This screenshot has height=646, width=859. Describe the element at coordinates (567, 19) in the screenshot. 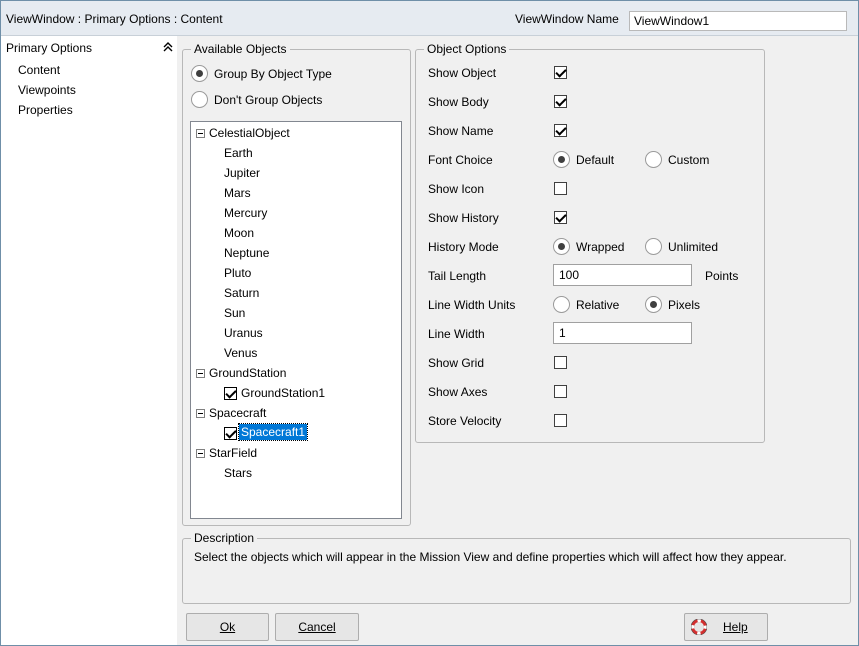

I see `viewwindow-name-label: ViewWindow Name` at that location.